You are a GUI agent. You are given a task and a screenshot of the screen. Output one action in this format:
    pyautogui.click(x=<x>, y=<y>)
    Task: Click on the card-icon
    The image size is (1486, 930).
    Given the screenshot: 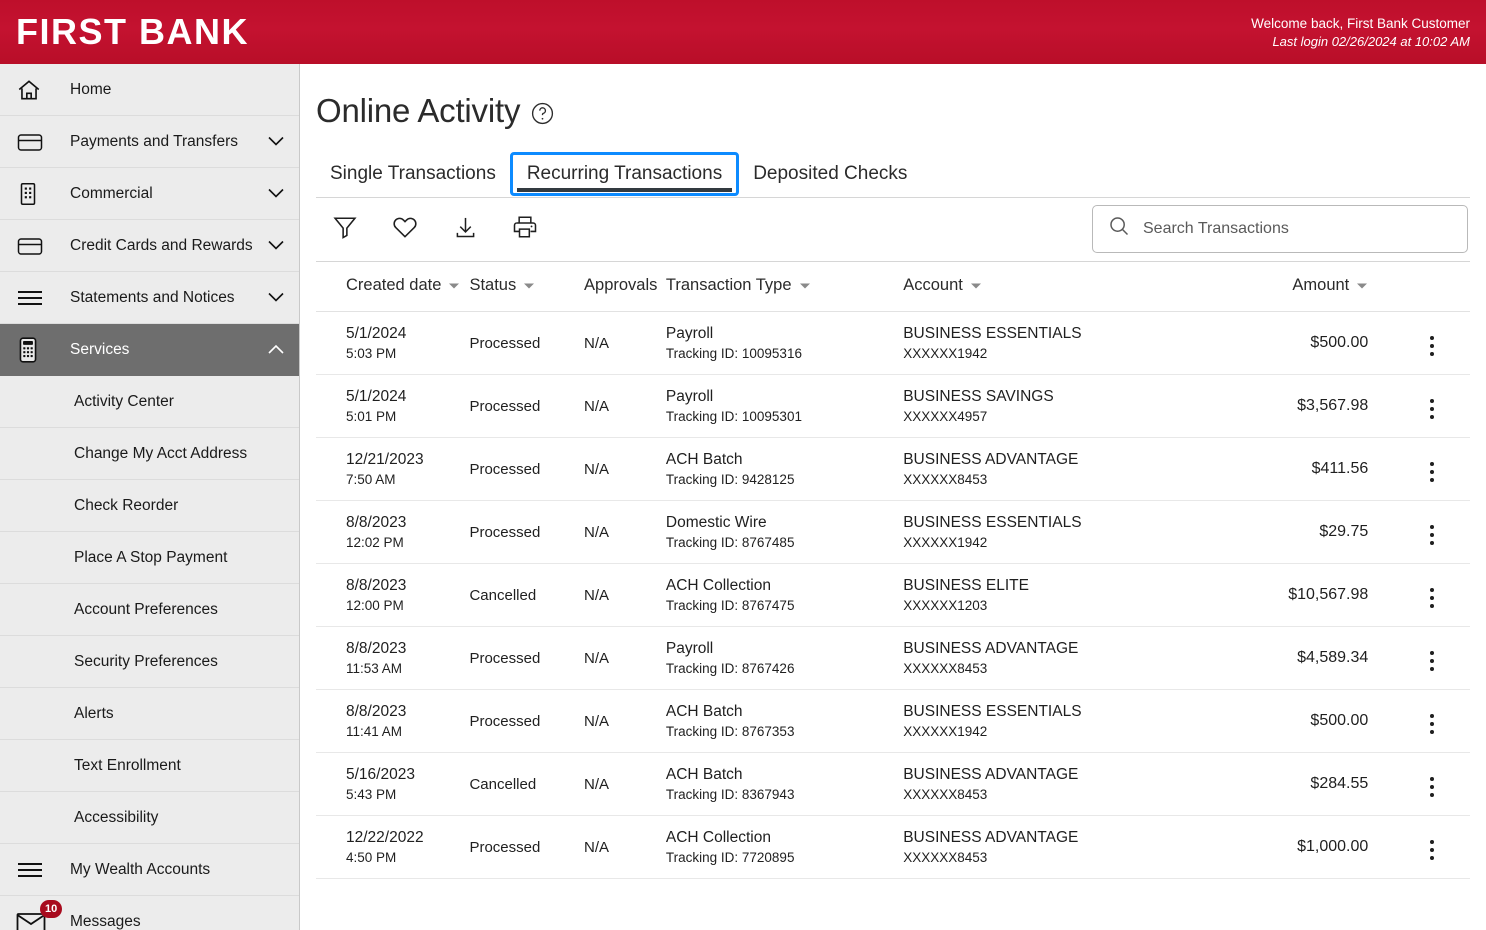 What is the action you would take?
    pyautogui.click(x=36, y=142)
    